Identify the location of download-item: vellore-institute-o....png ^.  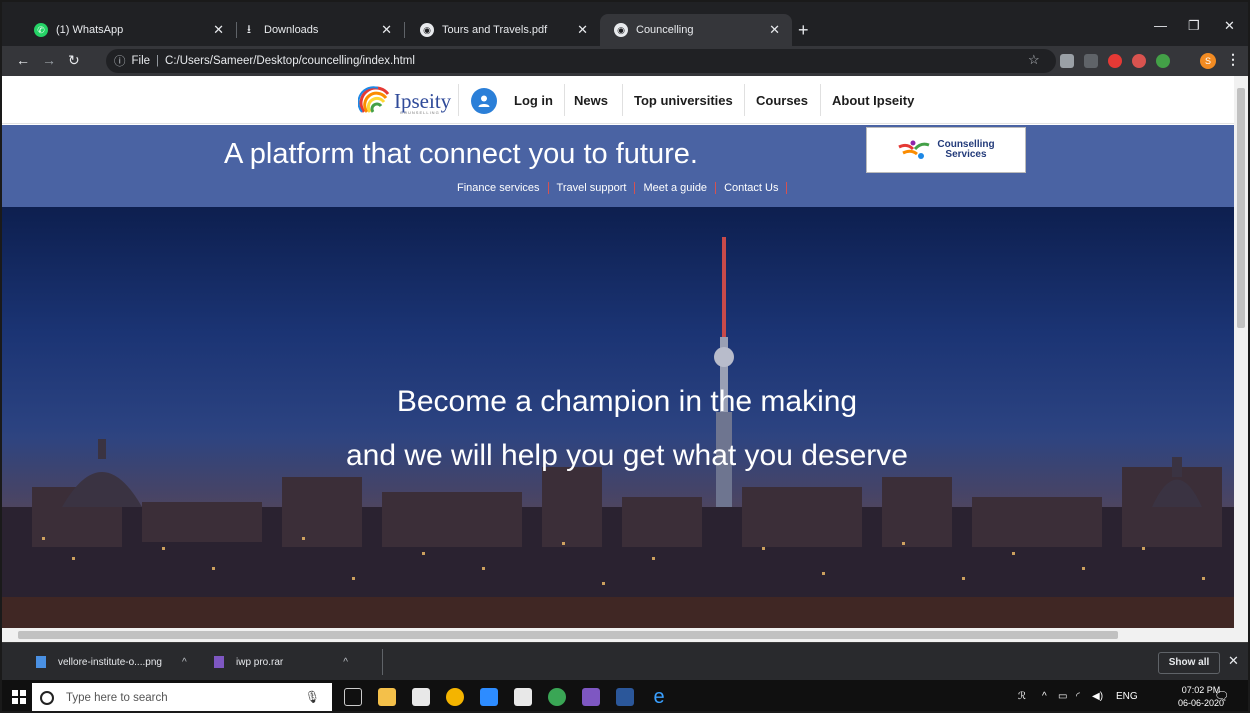
(111, 662).